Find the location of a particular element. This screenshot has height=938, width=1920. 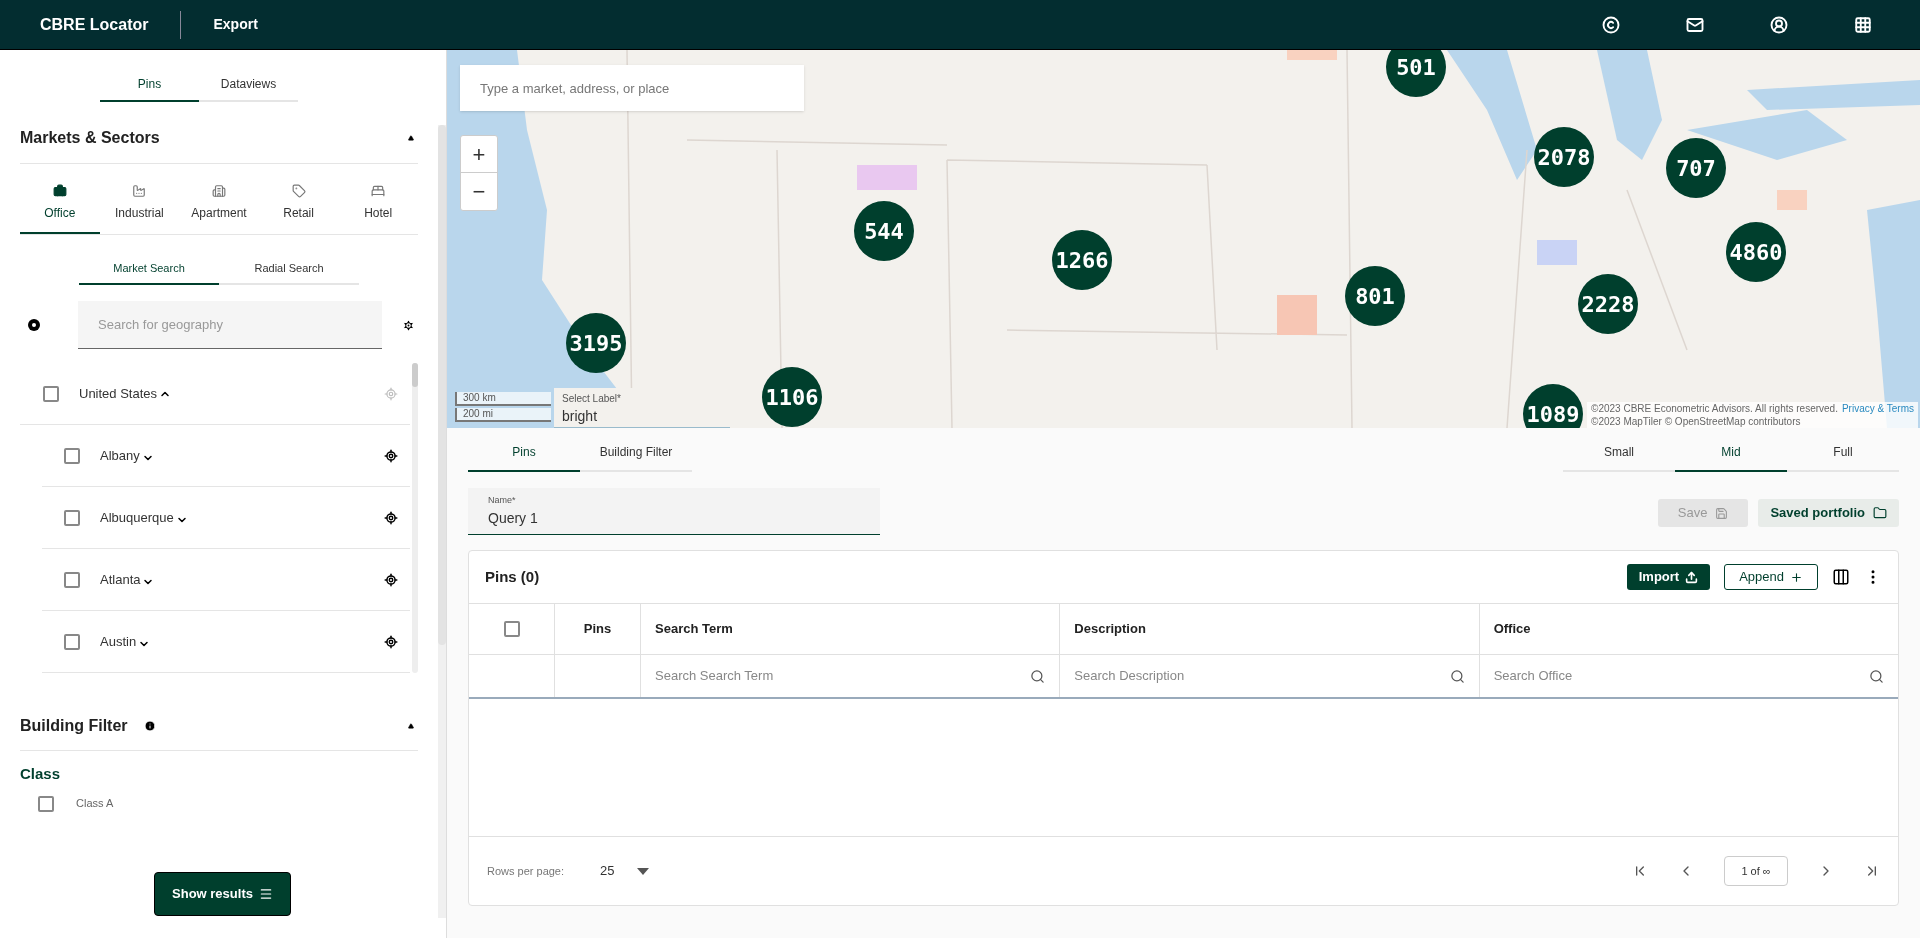

tree-item-label: Albuquerque is located at coordinates (137, 517).